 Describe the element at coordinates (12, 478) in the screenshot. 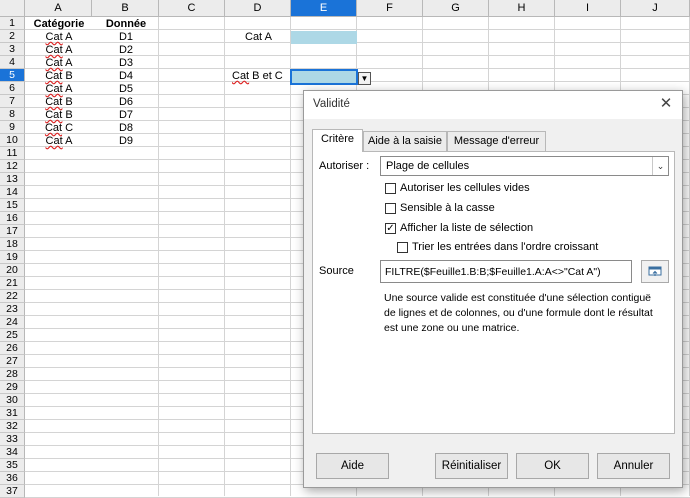

I see `row-header-36: 36` at that location.